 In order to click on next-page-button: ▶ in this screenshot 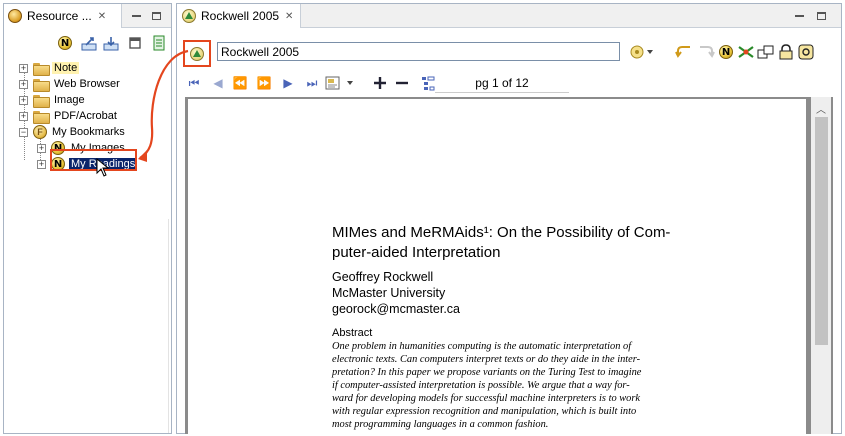, I will do `click(288, 83)`.